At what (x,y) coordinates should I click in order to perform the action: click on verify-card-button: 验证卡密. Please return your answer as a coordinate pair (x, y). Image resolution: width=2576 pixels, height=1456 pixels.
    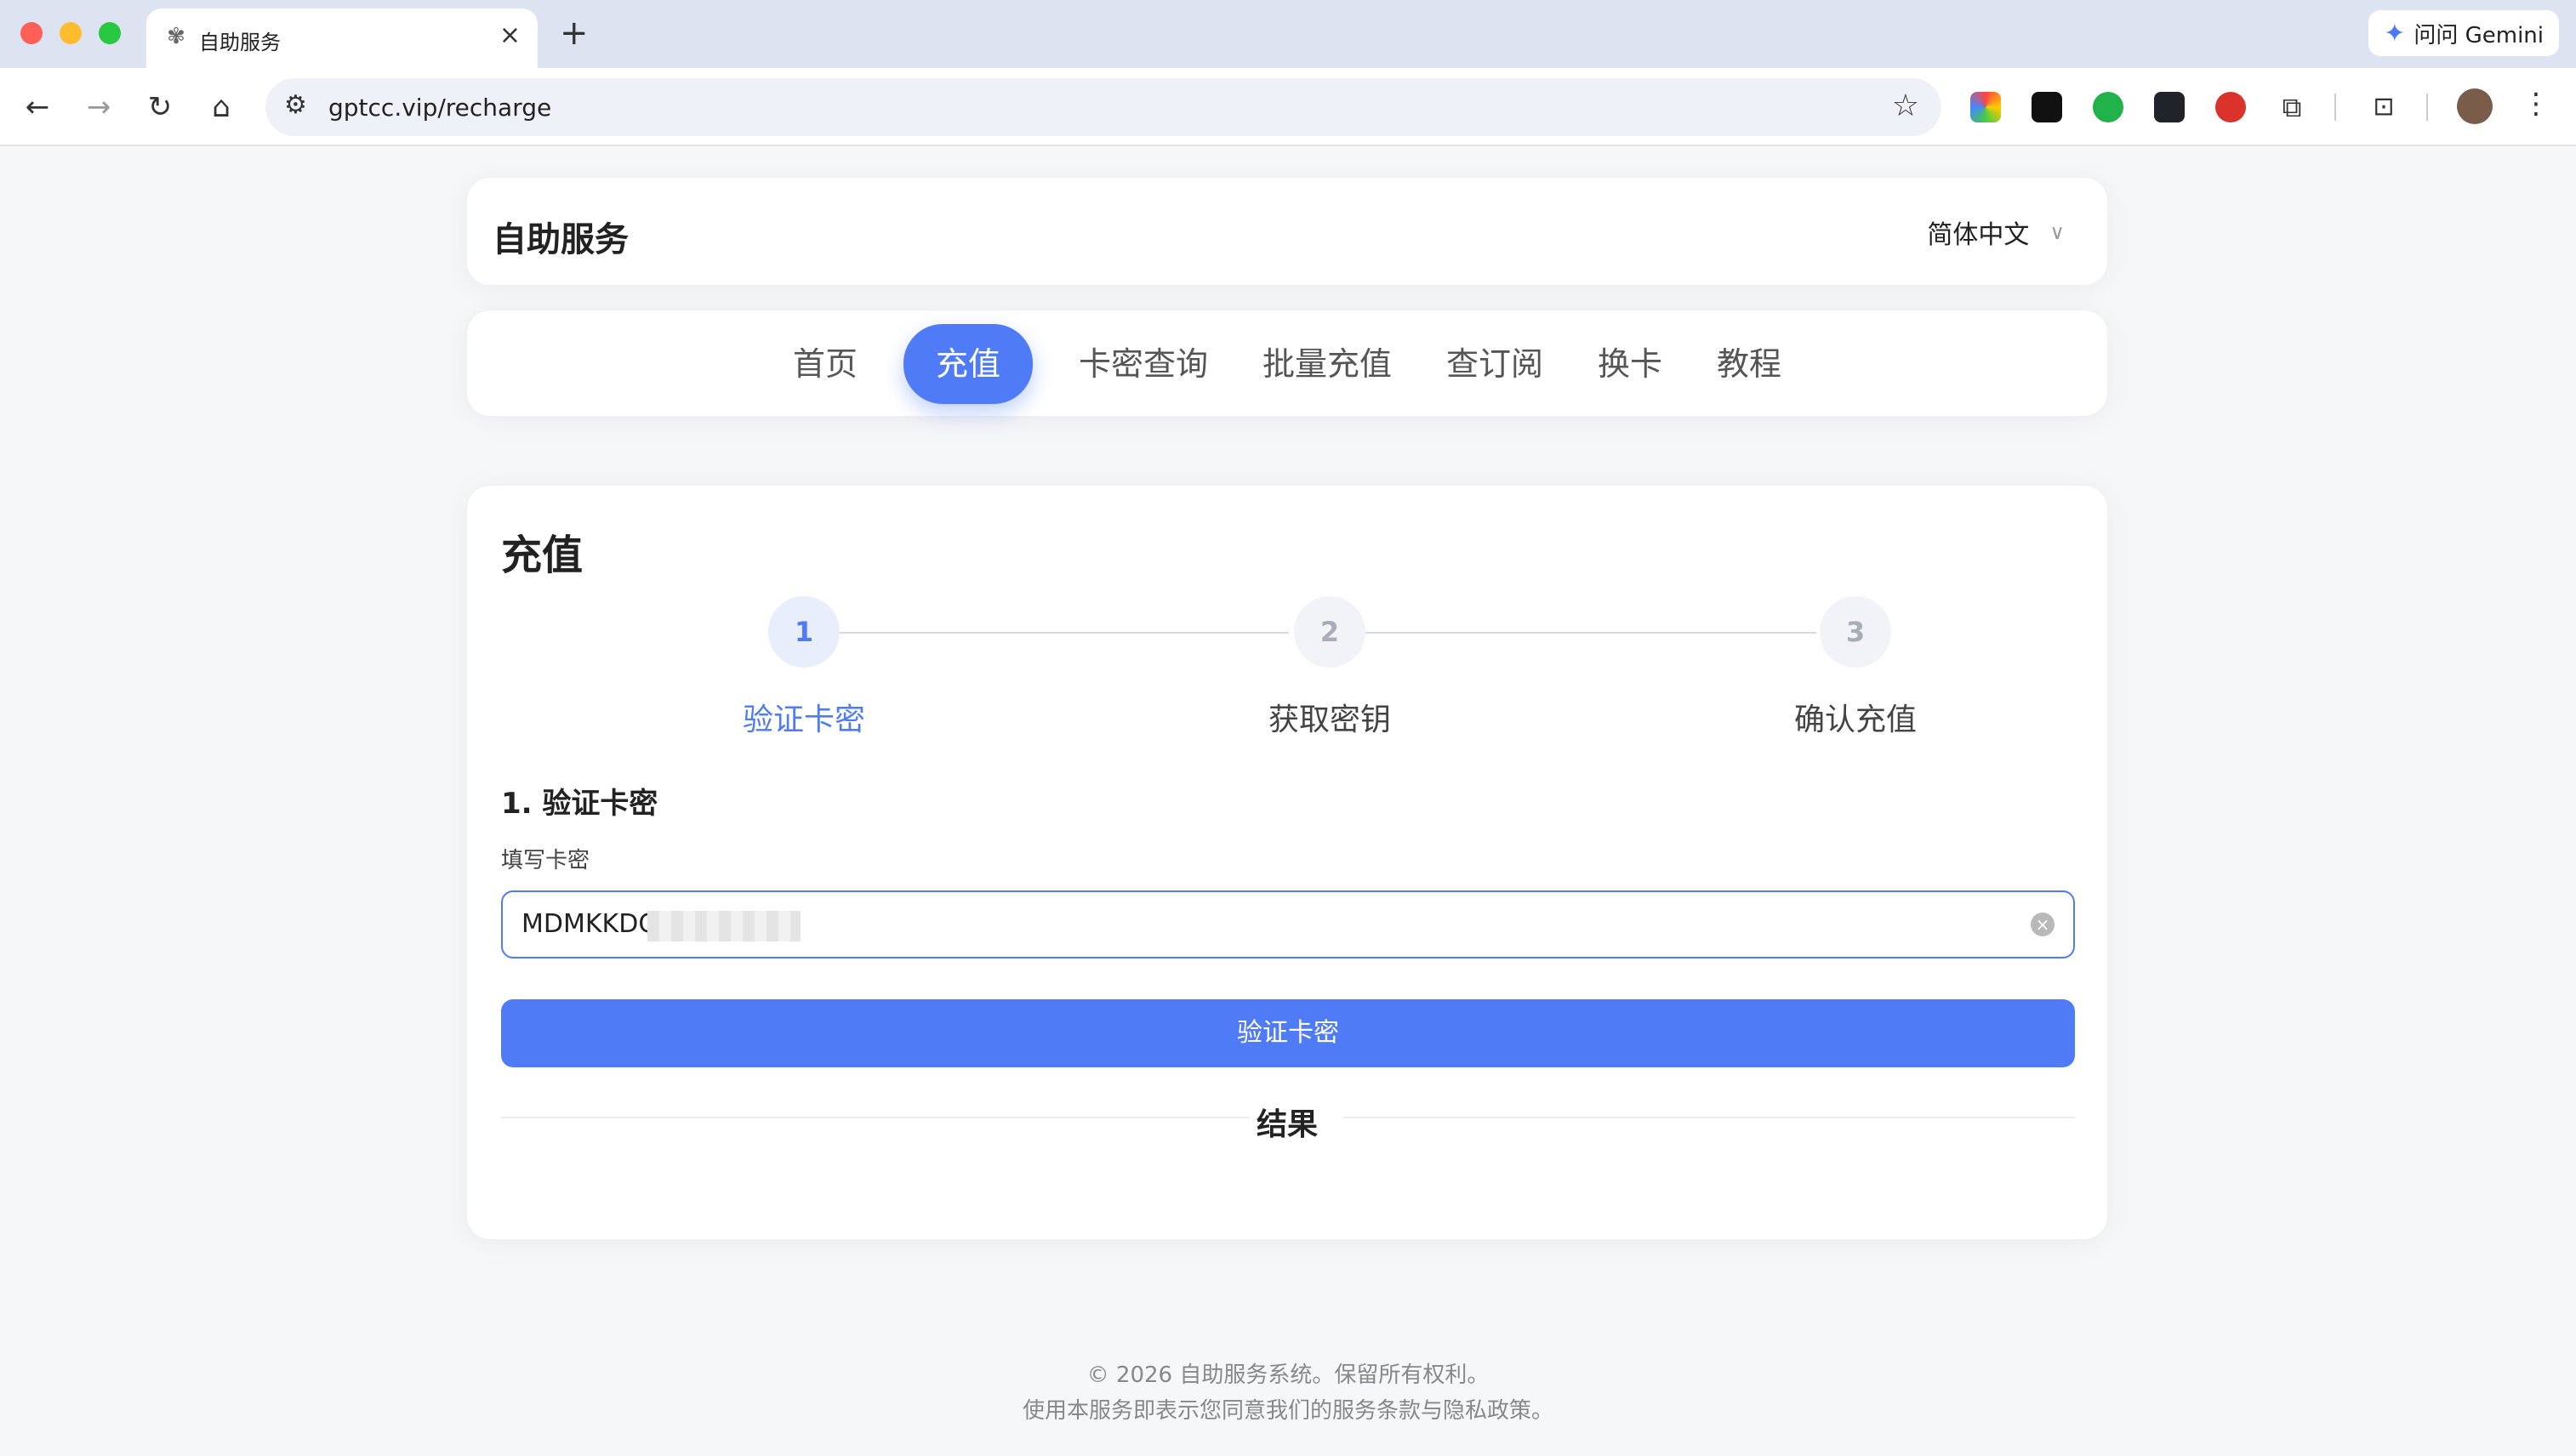
    Looking at the image, I should click on (1288, 1033).